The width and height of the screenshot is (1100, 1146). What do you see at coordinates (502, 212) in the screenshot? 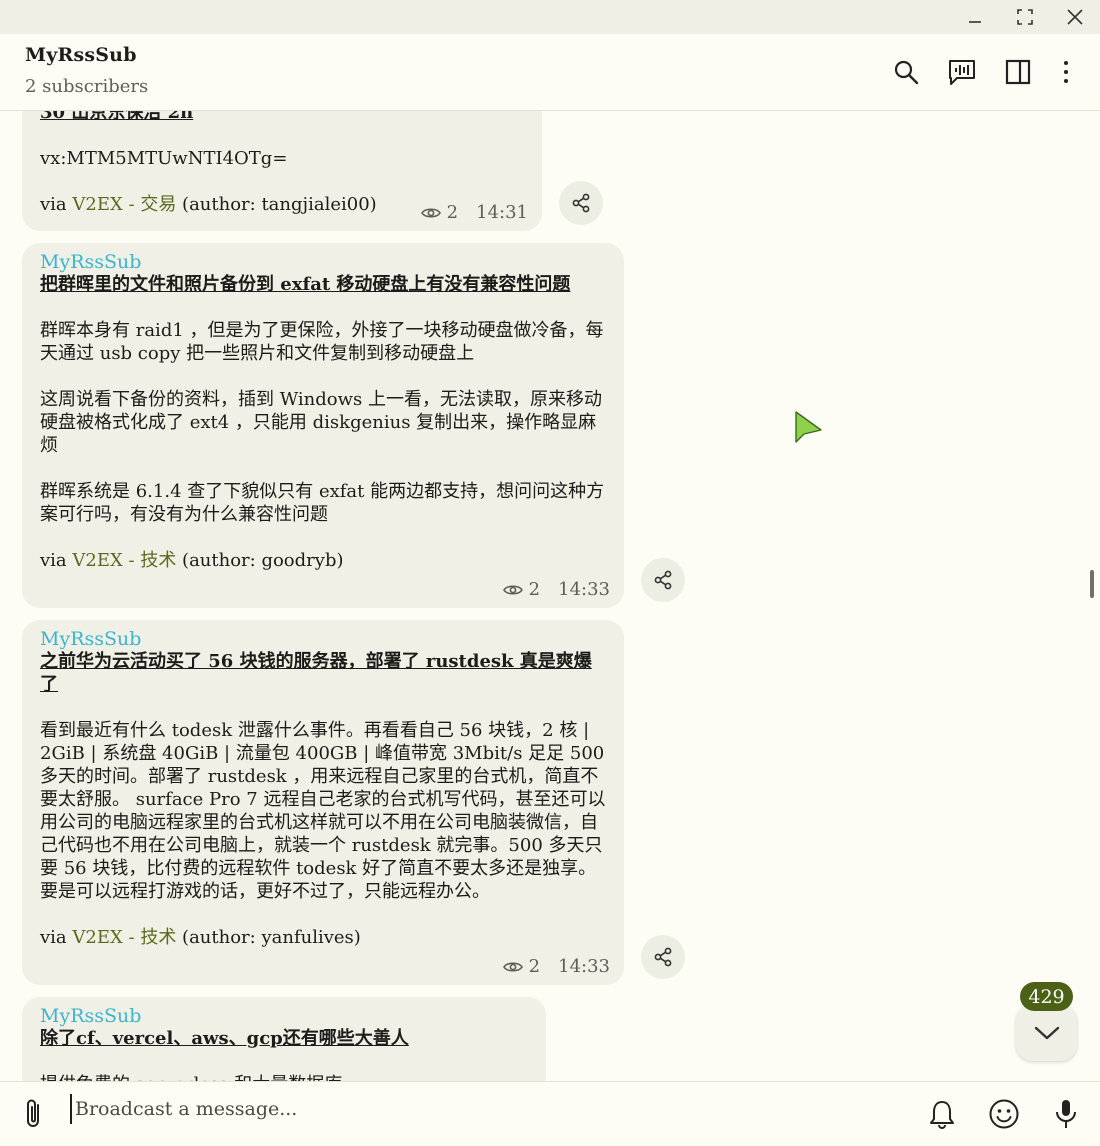
I see `message-time: 14:31` at bounding box center [502, 212].